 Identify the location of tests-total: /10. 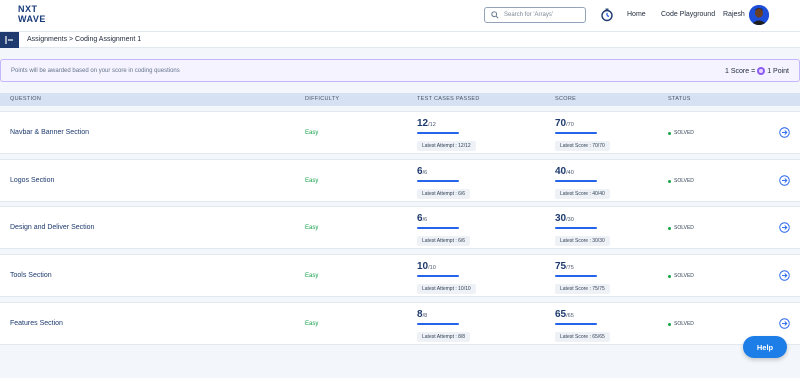
(432, 268).